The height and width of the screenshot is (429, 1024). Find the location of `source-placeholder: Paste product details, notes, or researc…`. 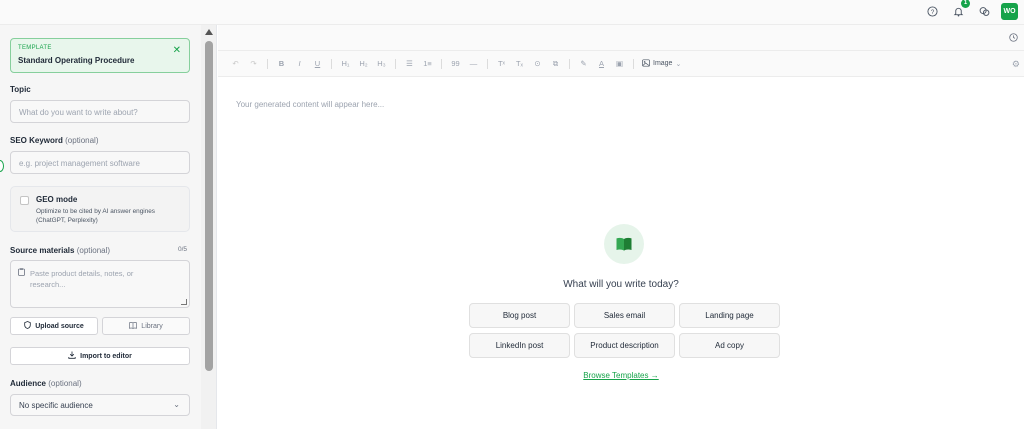

source-placeholder: Paste product details, notes, or researc… is located at coordinates (82, 279).